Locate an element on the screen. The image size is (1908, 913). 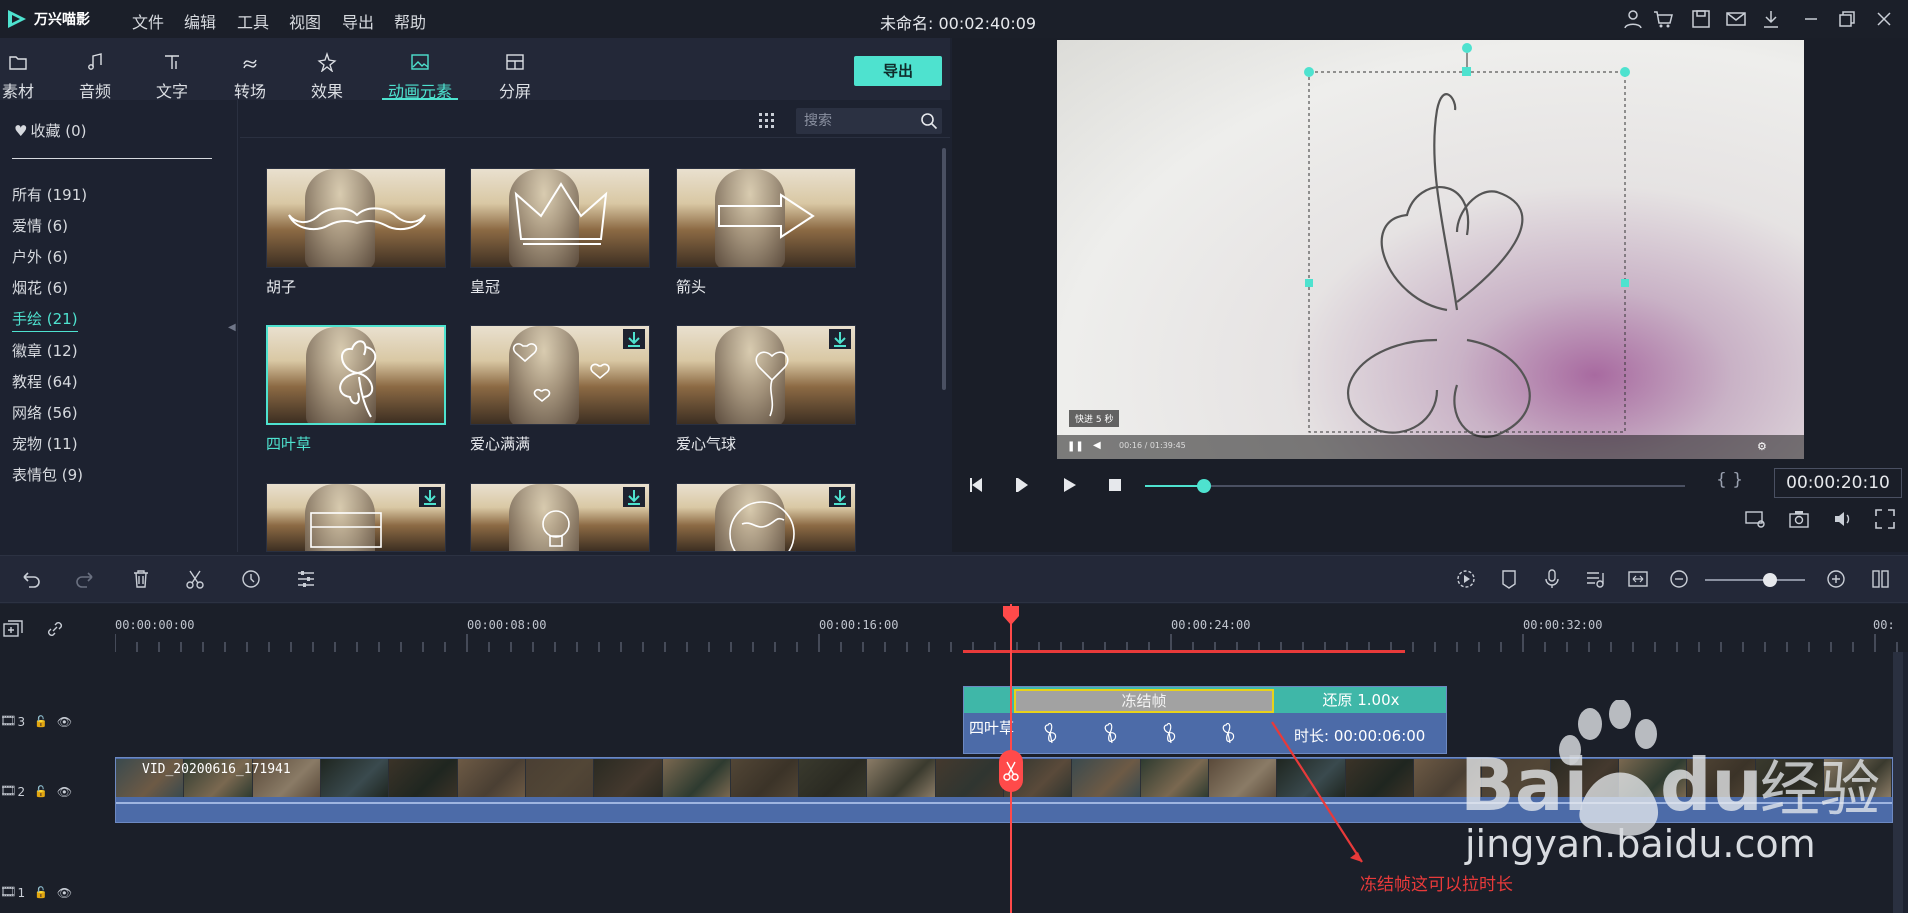
link-icon is located at coordinates (55, 629).